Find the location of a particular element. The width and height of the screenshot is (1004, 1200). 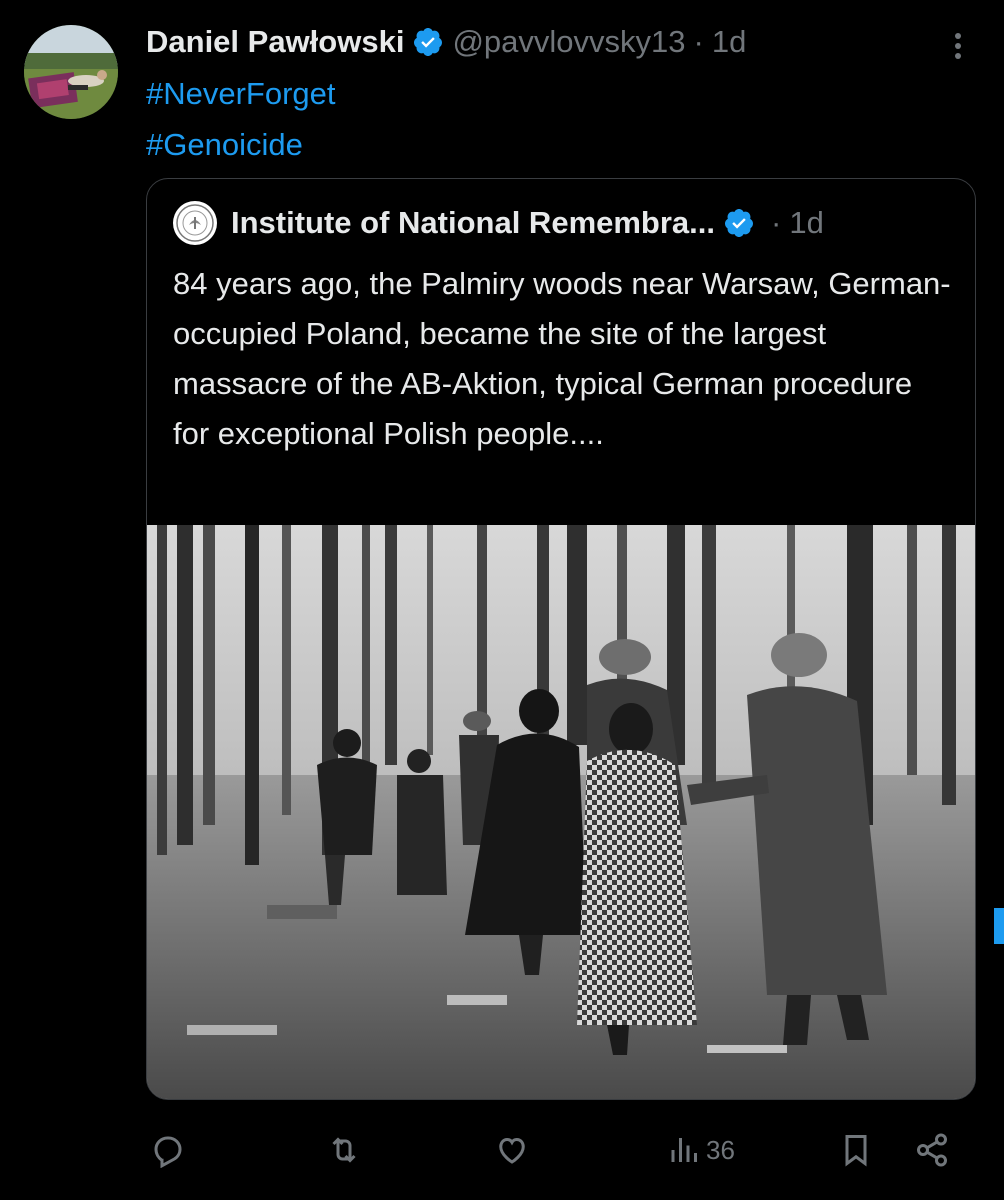

author-avatar is located at coordinates (71, 72).